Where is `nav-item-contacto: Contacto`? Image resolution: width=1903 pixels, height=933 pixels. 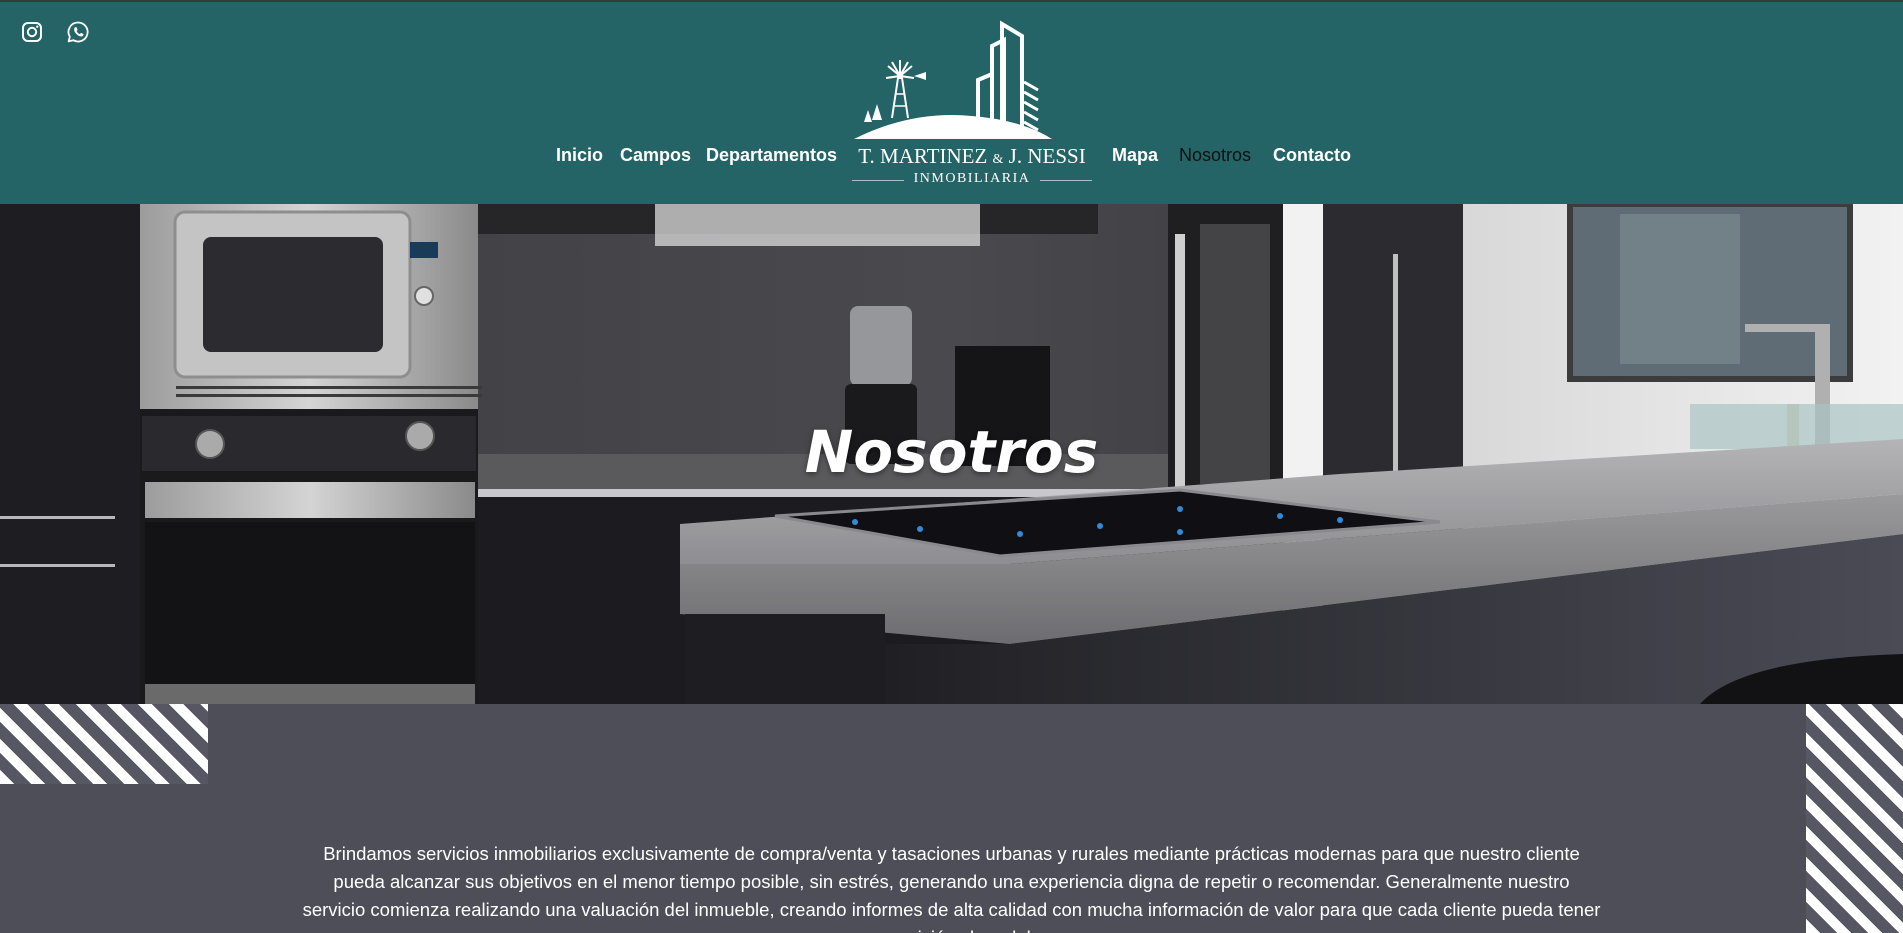
nav-item-contacto: Contacto is located at coordinates (1312, 155).